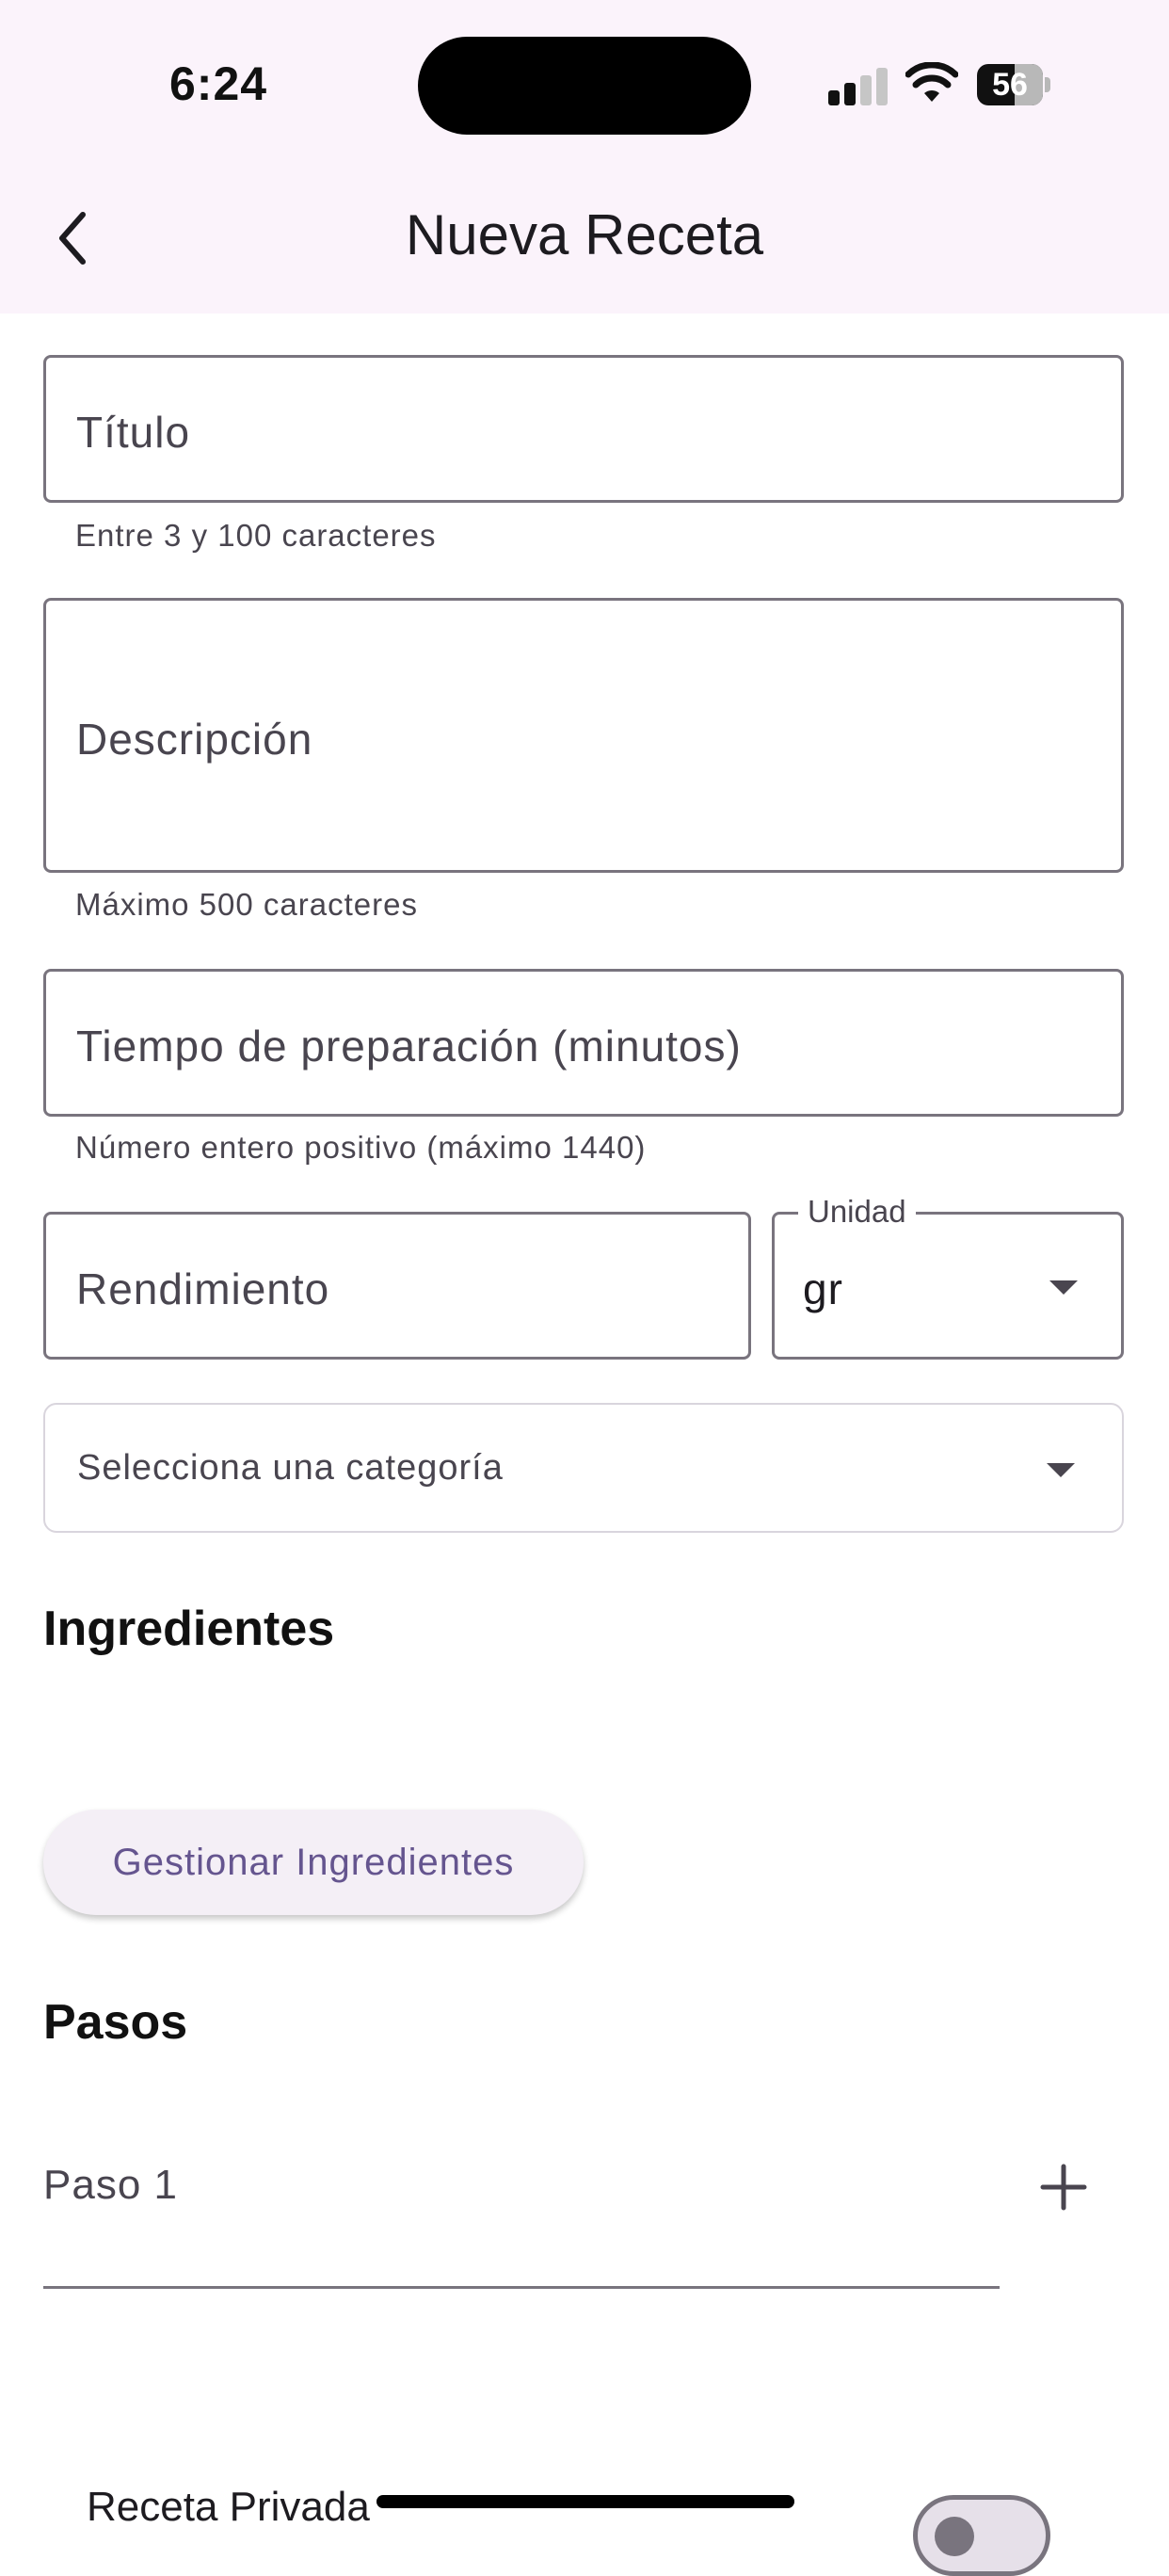 The image size is (1169, 2576). I want to click on steps-heading: Pasos, so click(115, 2022).